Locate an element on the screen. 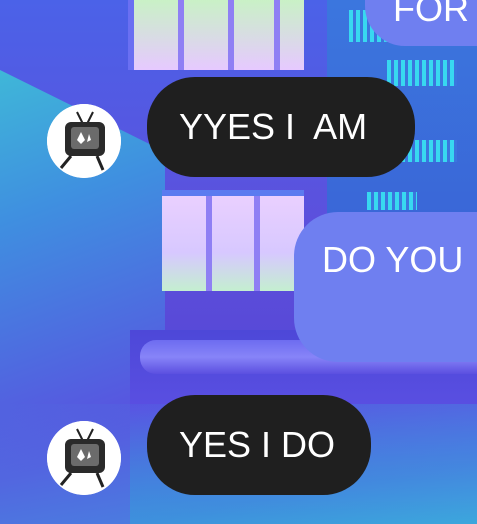  message-text: FOR is located at coordinates (431, 14).